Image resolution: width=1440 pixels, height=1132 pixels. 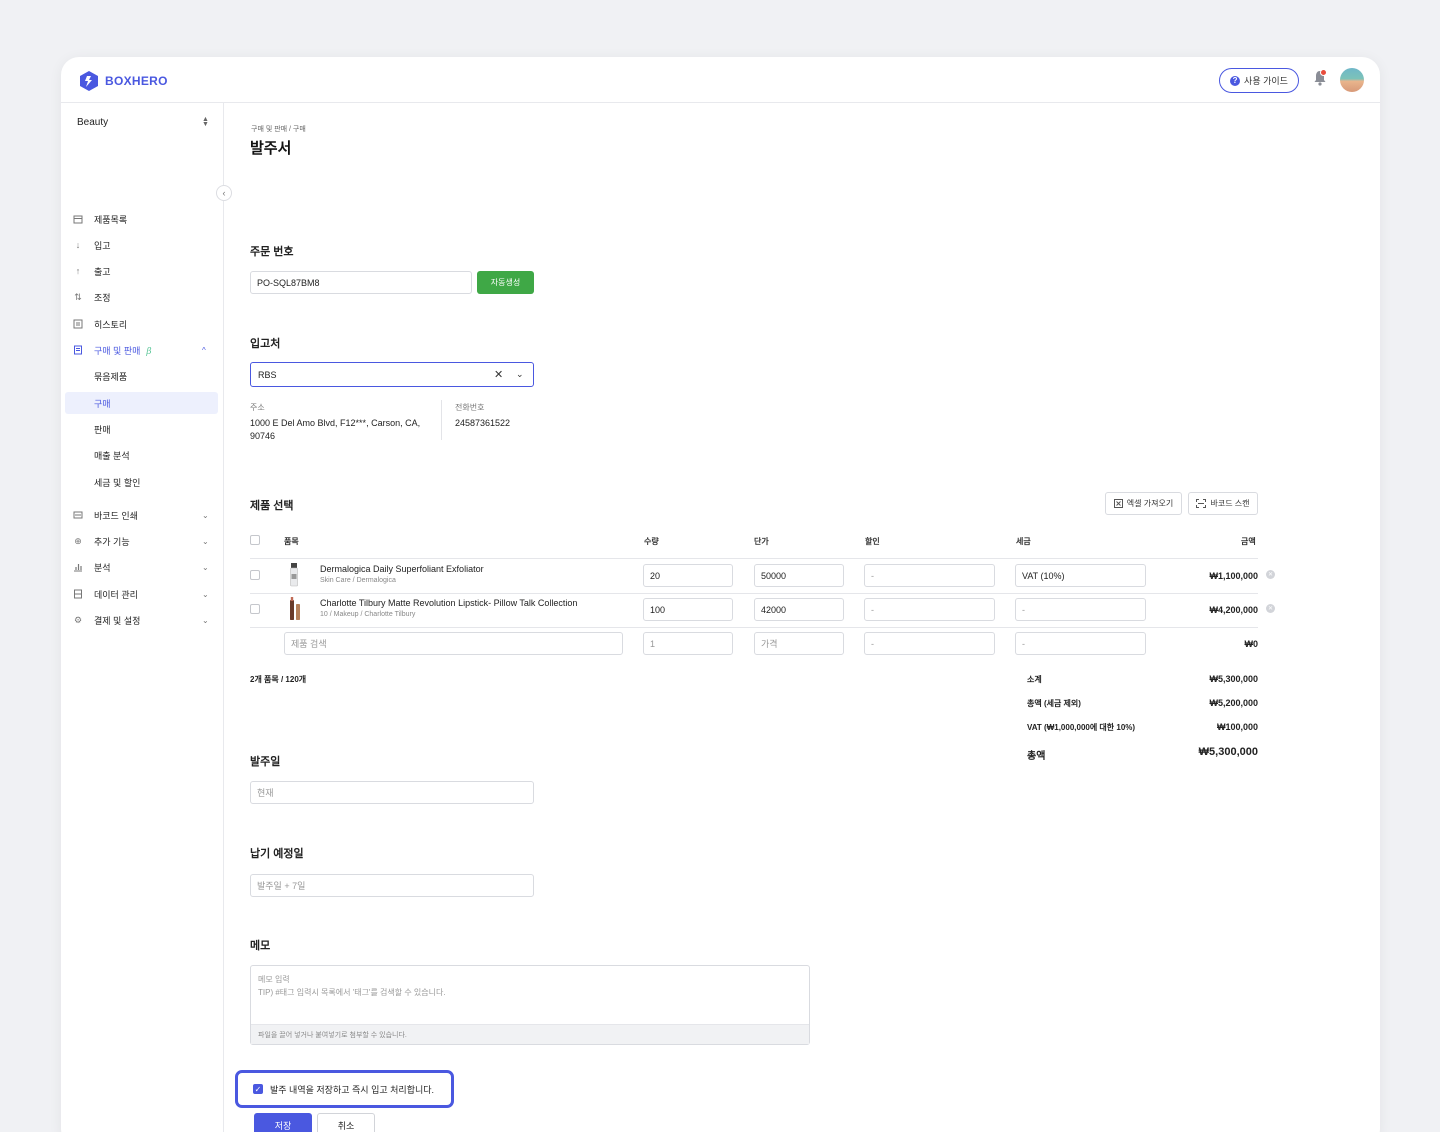 What do you see at coordinates (361, 282) in the screenshot?
I see `order-number-input: PO-SQL87BM8` at bounding box center [361, 282].